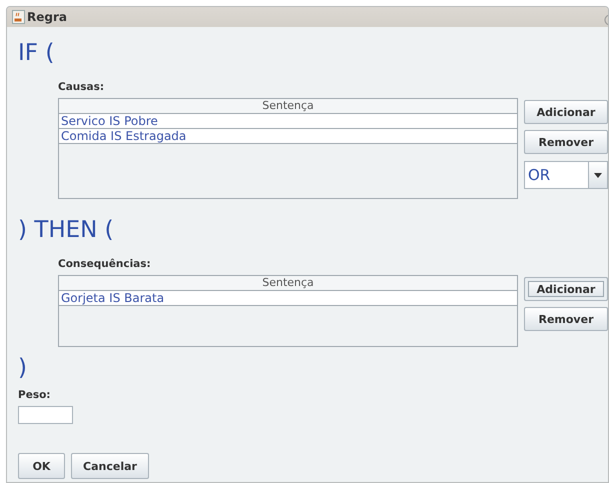  Describe the element at coordinates (37, 53) in the screenshot. I see `section-heading: IF (` at that location.